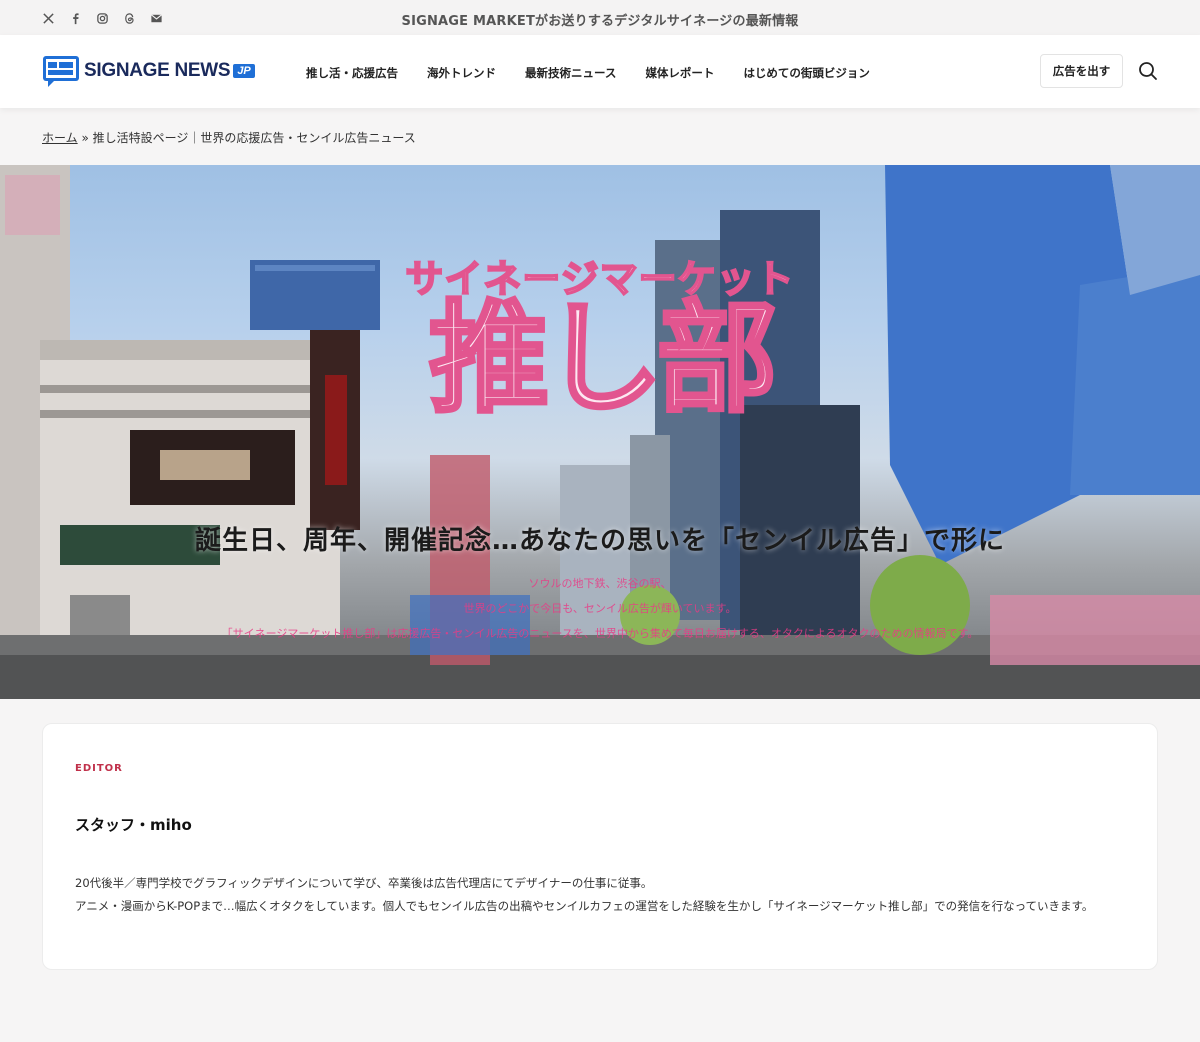  I want to click on hero-desc-line-2: 世界のどこかで今日も、センイル広告が輝いています。, so click(600, 608).